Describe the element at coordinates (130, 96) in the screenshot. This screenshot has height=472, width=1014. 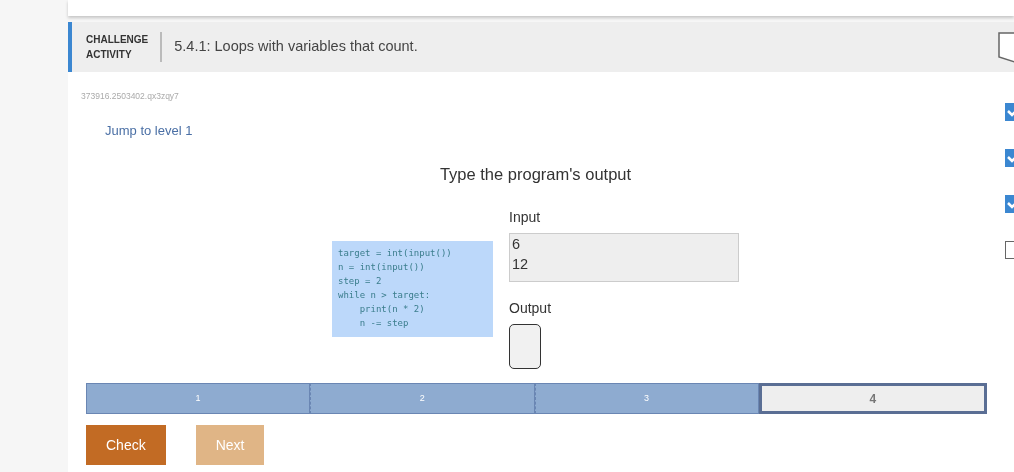
I see `activity-id: 373916.2503402.qx3zqy7` at that location.